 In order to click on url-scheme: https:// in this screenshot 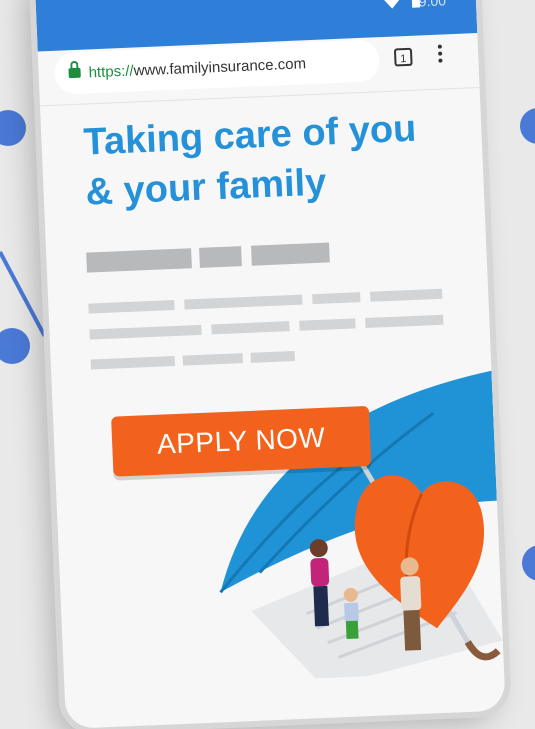, I will do `click(111, 71)`.